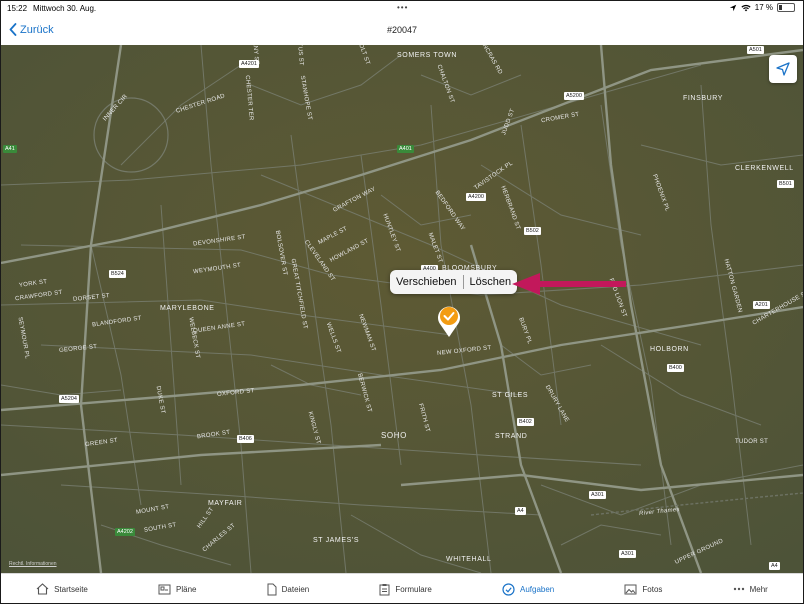 This screenshot has height=604, width=804. I want to click on file-icon, so click(272, 589).